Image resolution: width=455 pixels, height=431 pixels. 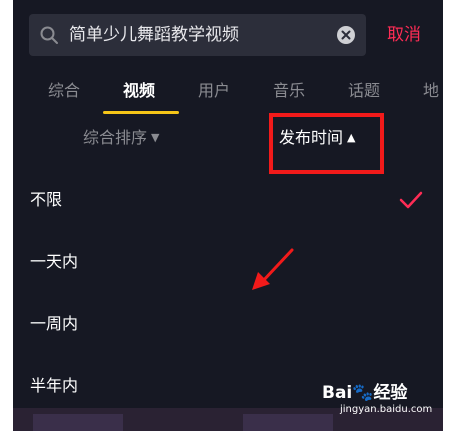 I want to click on tab-video: 视频, so click(x=139, y=91).